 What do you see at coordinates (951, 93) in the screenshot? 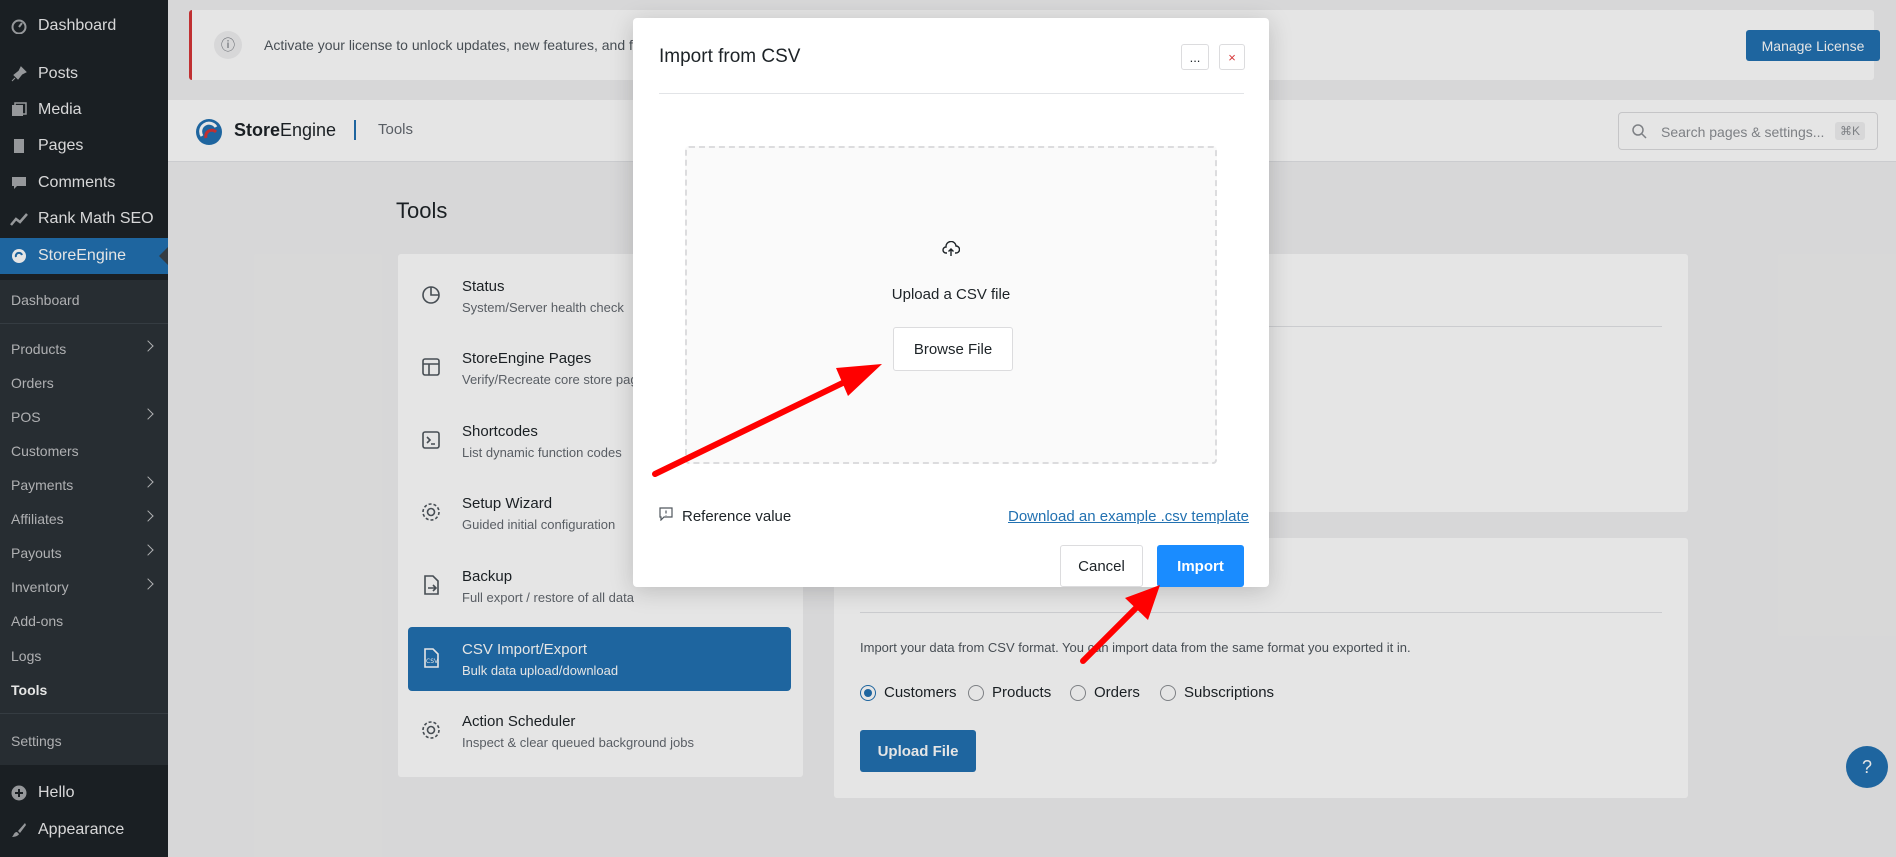
I see `modal-divider` at bounding box center [951, 93].